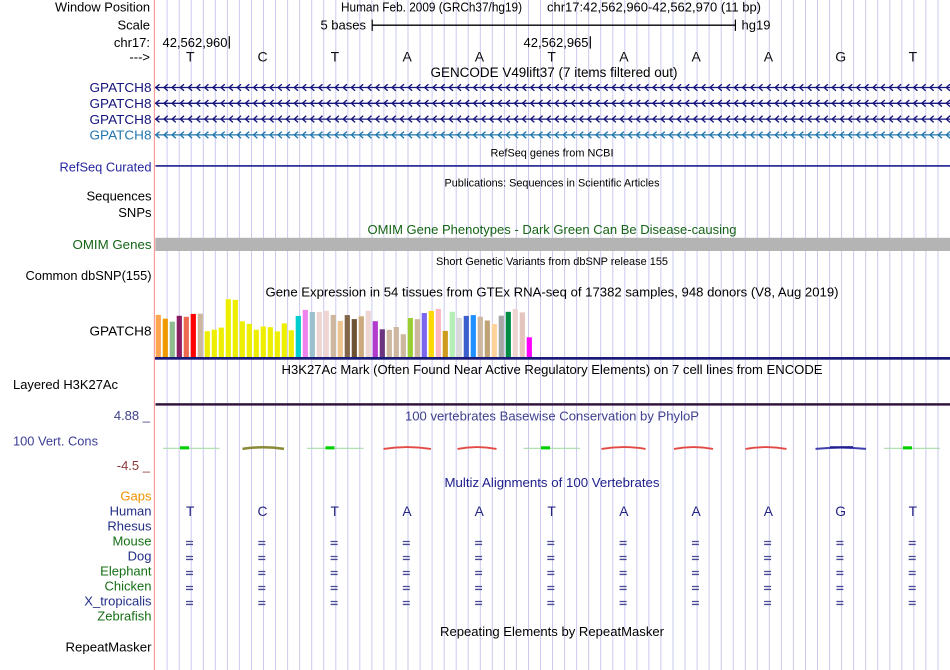  I want to click on svg-text: 5 bases, so click(343, 25).